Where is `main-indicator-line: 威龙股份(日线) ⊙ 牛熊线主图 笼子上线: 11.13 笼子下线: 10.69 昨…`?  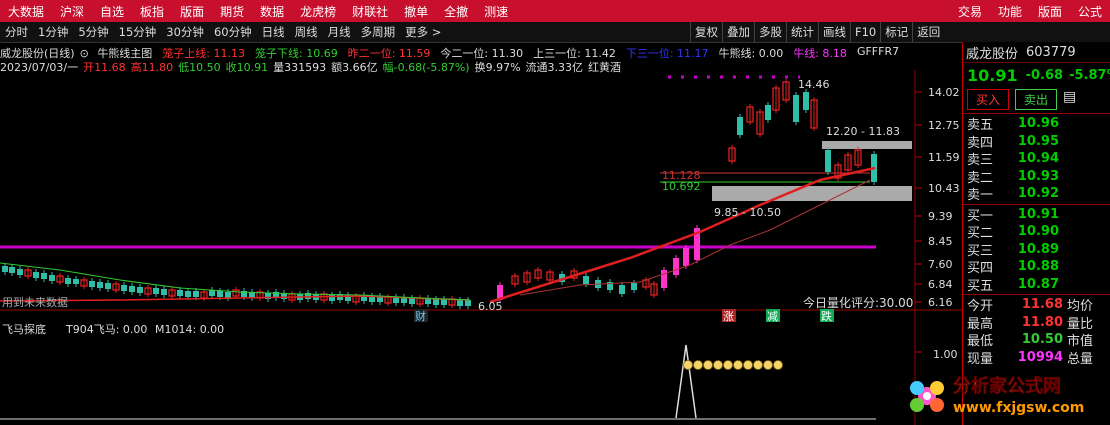 main-indicator-line: 威龙股份(日线) ⊙ 牛熊线主图 笼子上线: 11.13 笼子下线: 10.69 昨… is located at coordinates (454, 52).